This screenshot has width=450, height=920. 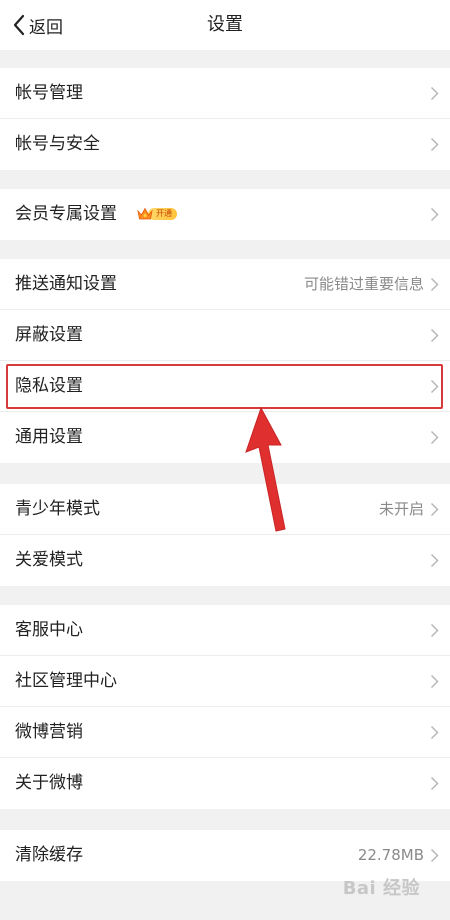 I want to click on row-label: 客服中心, so click(x=49, y=630).